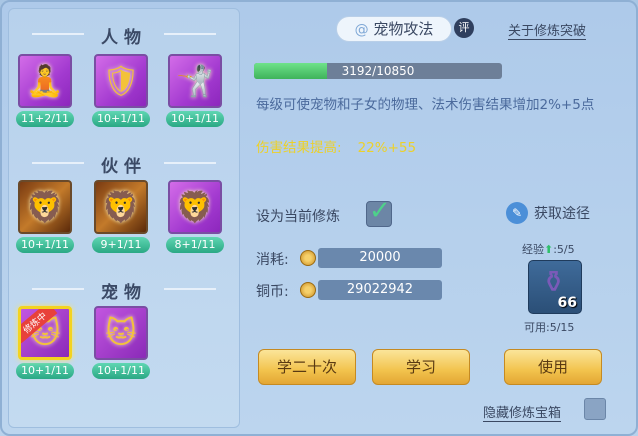 The width and height of the screenshot is (638, 436). I want to click on training-item-slot: ⚱ 66, so click(555, 287).